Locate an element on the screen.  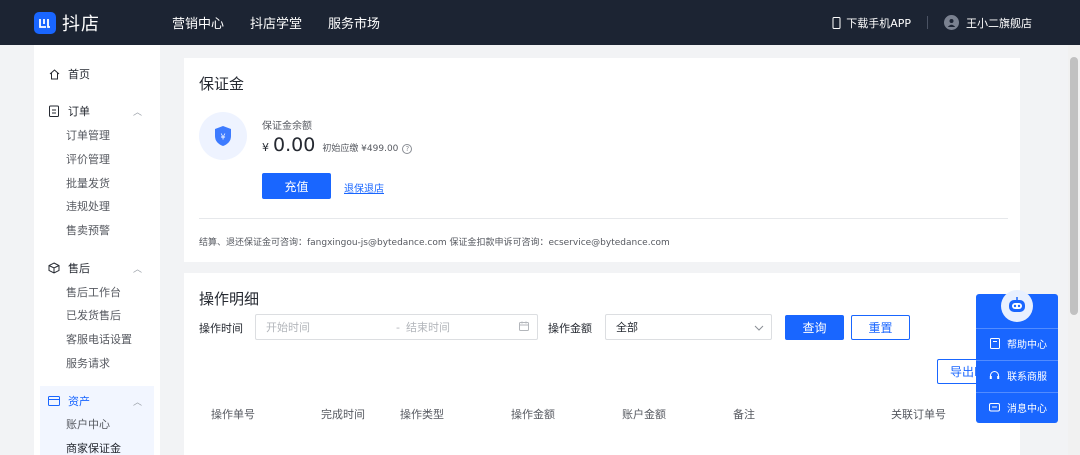
sidebar-item-sale-alert: 售卖预警 is located at coordinates (97, 230).